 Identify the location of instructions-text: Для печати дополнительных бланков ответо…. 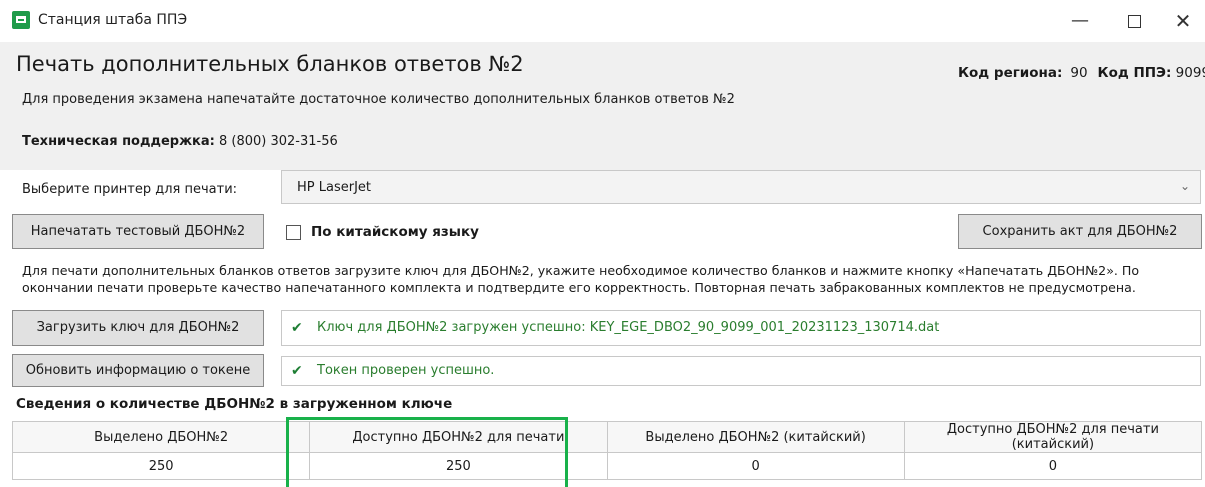
(581, 279).